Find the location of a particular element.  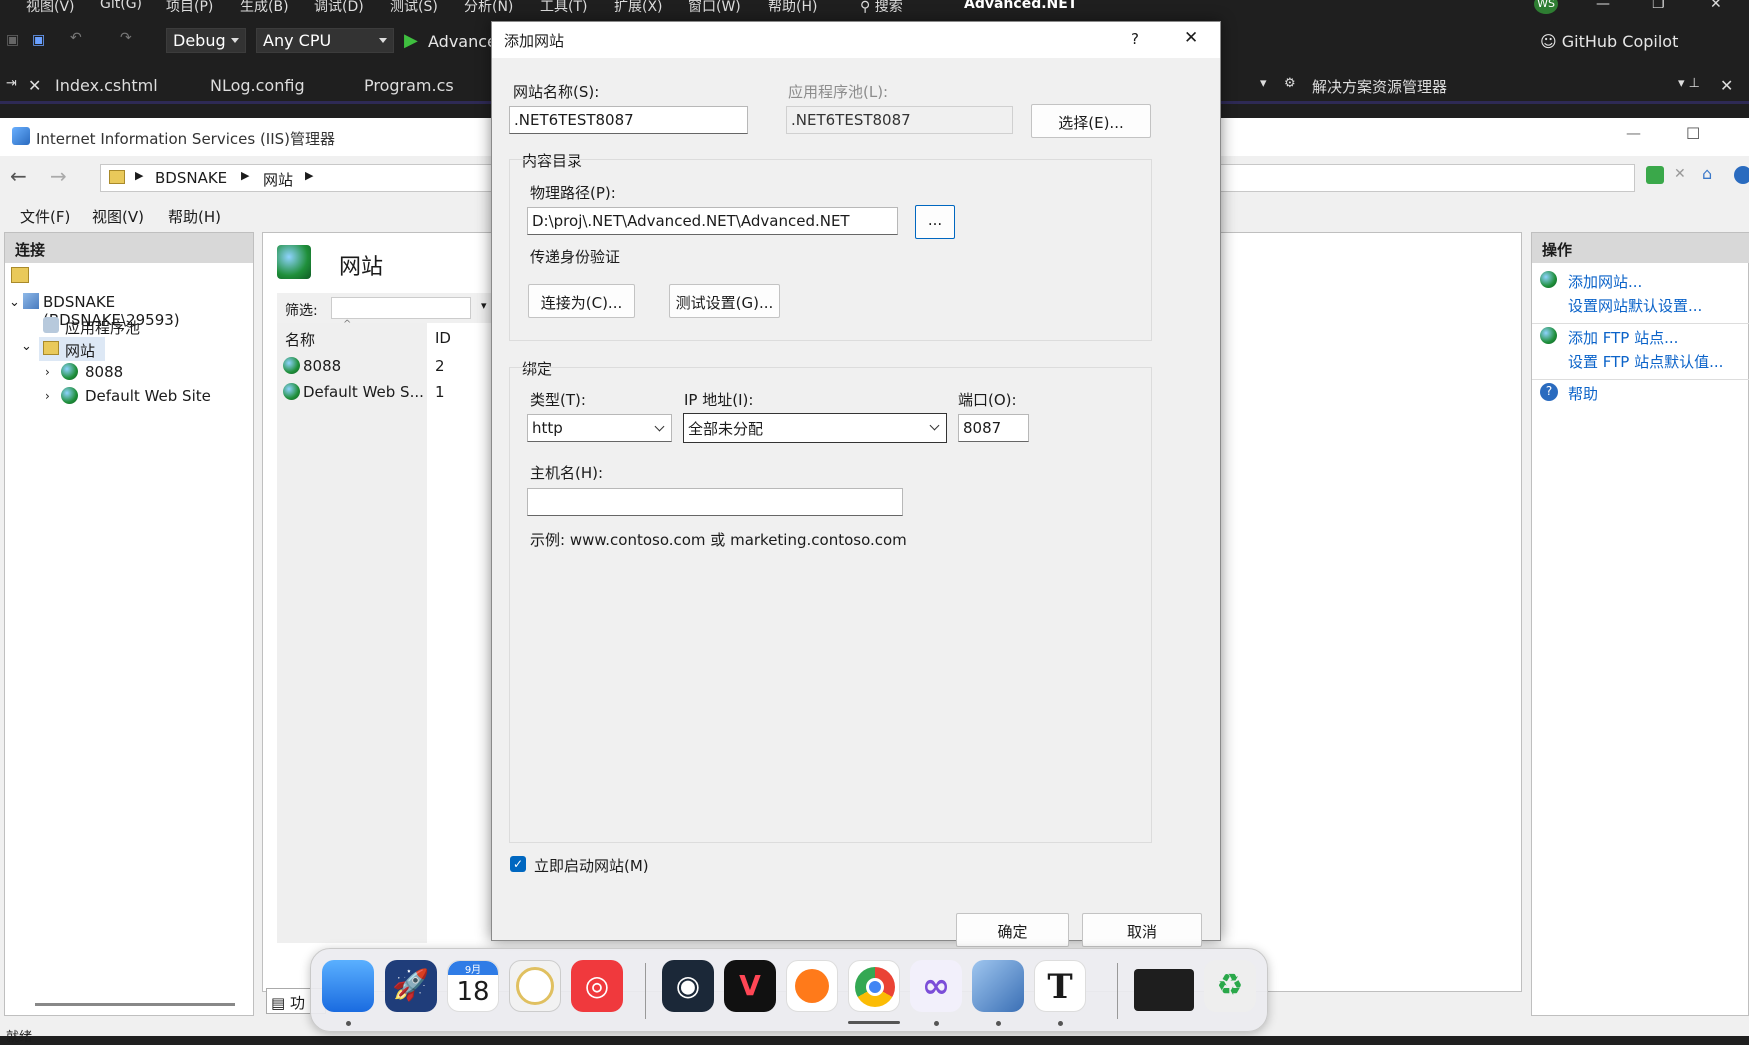

valorant-icon: V is located at coordinates (750, 986).